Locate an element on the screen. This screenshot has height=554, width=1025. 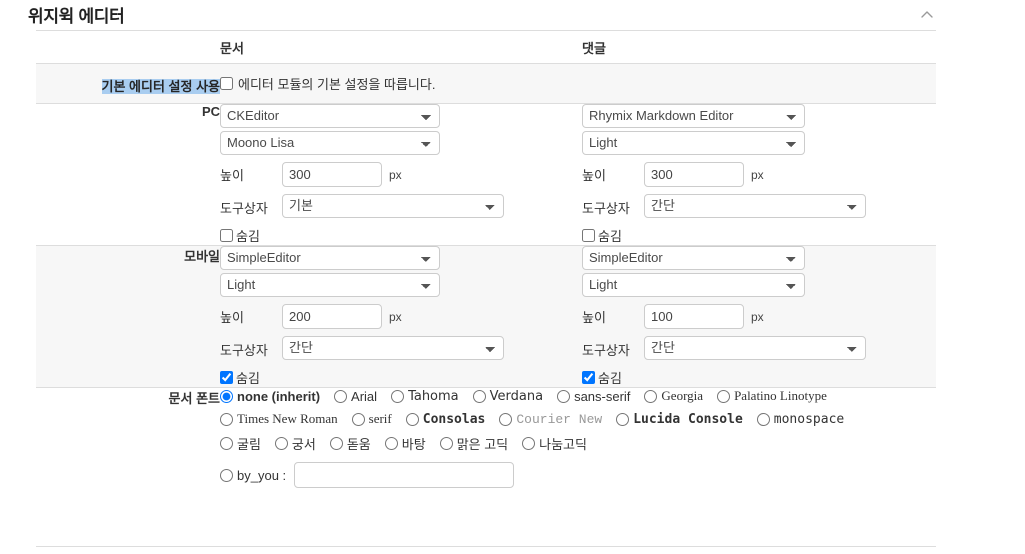
mobile-comment-height-field: 높이 px is located at coordinates (759, 316).